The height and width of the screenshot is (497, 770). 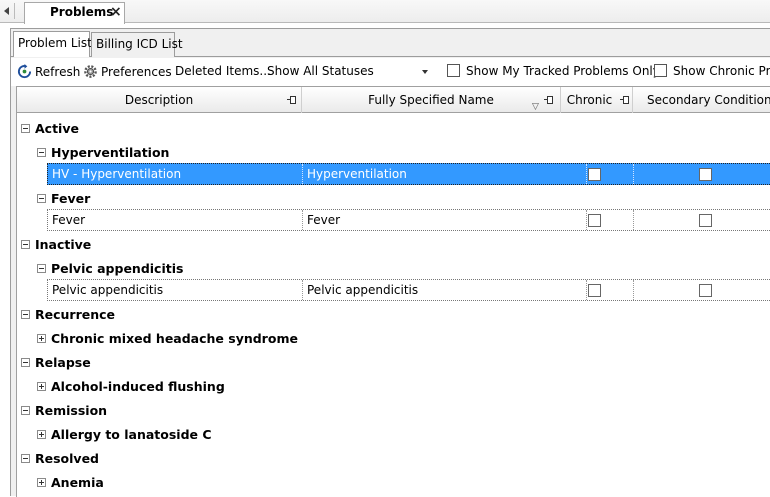 I want to click on column-header-secondary-condition: Secondary Condition, so click(x=701, y=100).